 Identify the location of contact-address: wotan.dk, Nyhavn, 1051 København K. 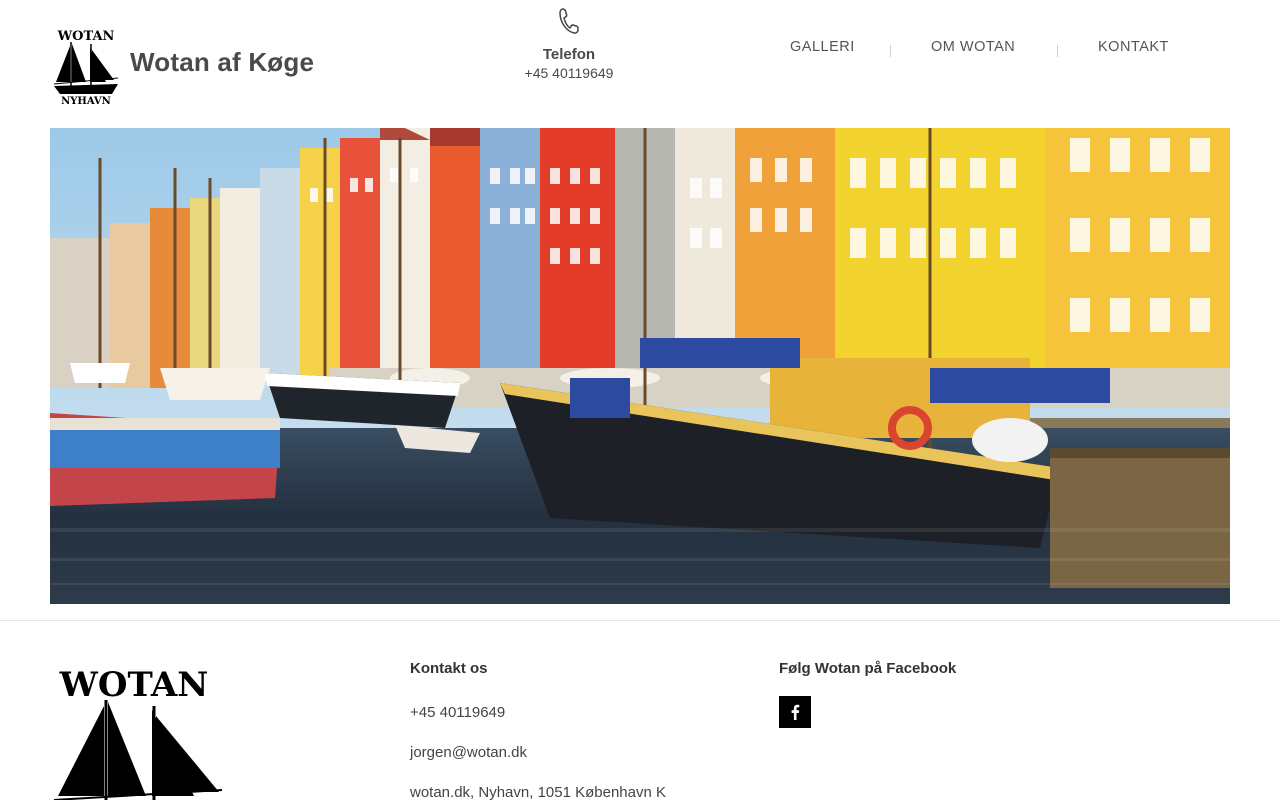
(538, 792).